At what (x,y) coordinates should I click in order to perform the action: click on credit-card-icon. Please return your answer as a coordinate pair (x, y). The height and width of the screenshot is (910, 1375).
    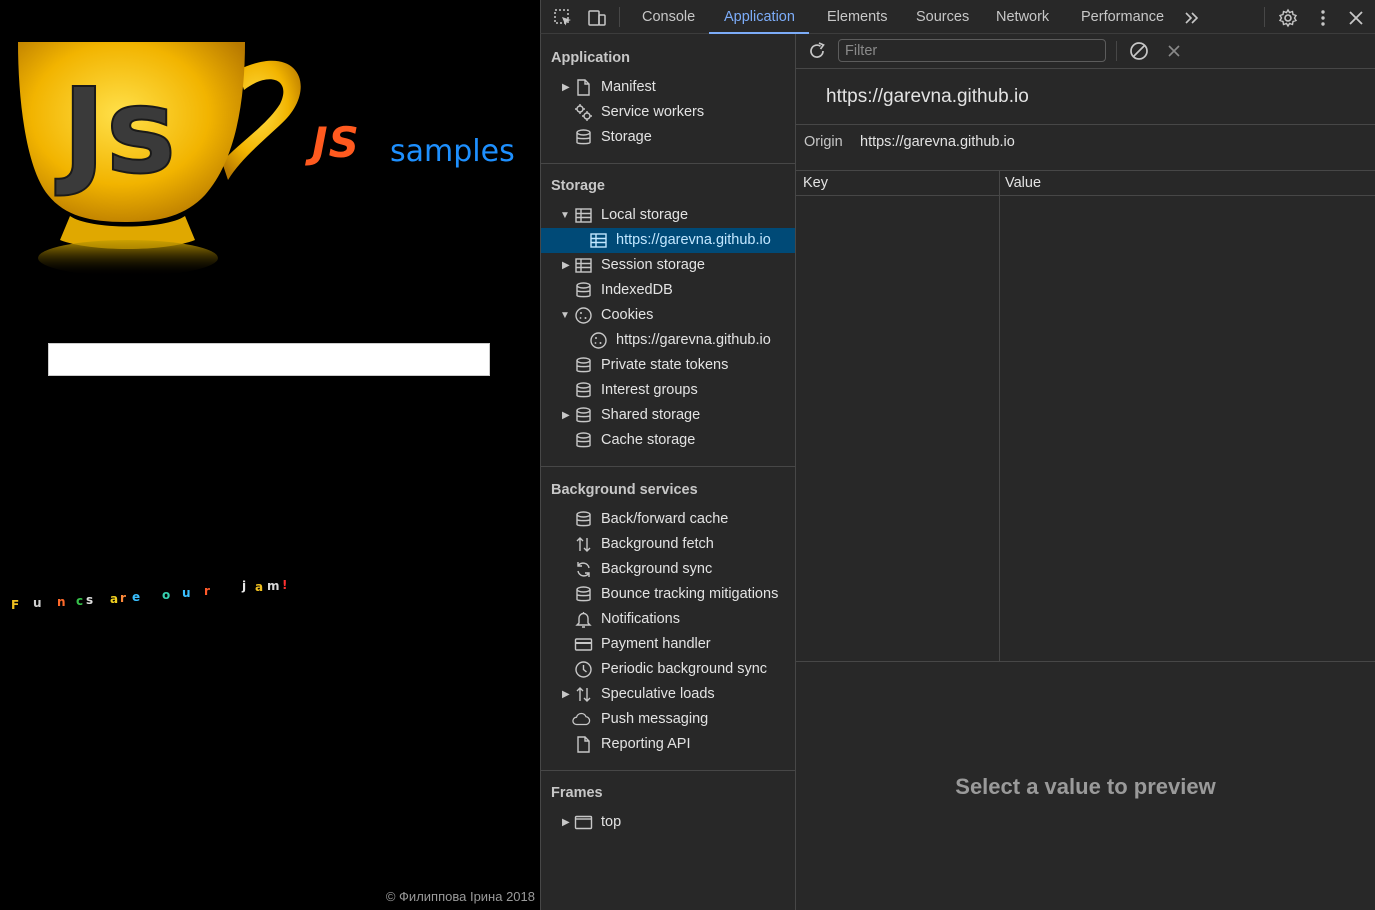
    Looking at the image, I should click on (583, 644).